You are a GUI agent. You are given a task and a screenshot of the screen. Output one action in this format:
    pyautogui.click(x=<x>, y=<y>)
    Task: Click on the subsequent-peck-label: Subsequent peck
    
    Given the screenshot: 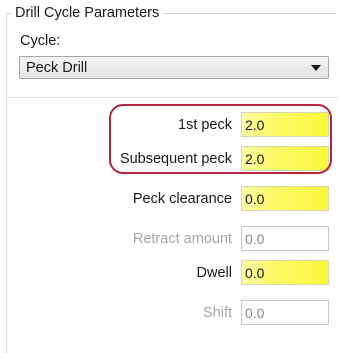 What is the action you would take?
    pyautogui.click(x=175, y=159)
    